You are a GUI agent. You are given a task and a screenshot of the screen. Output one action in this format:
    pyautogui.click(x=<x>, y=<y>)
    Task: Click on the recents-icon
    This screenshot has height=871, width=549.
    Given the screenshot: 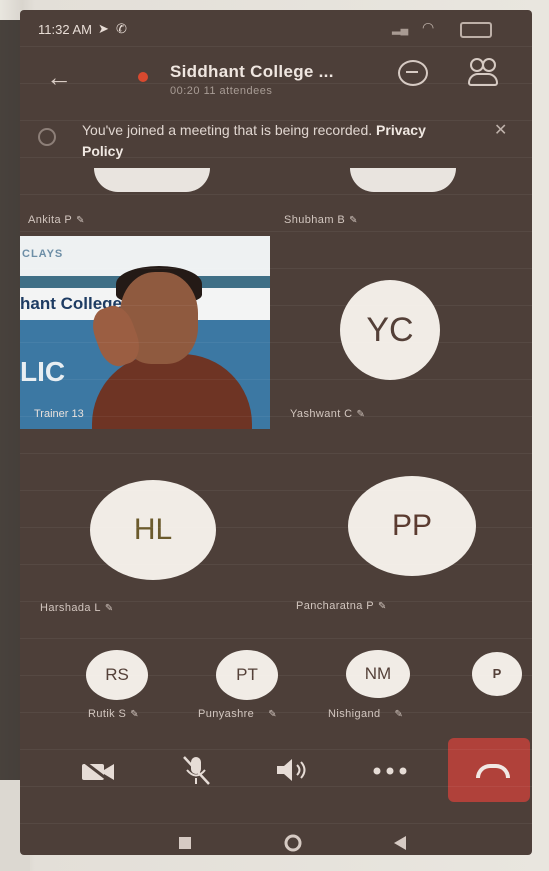 What is the action you would take?
    pyautogui.click(x=185, y=843)
    